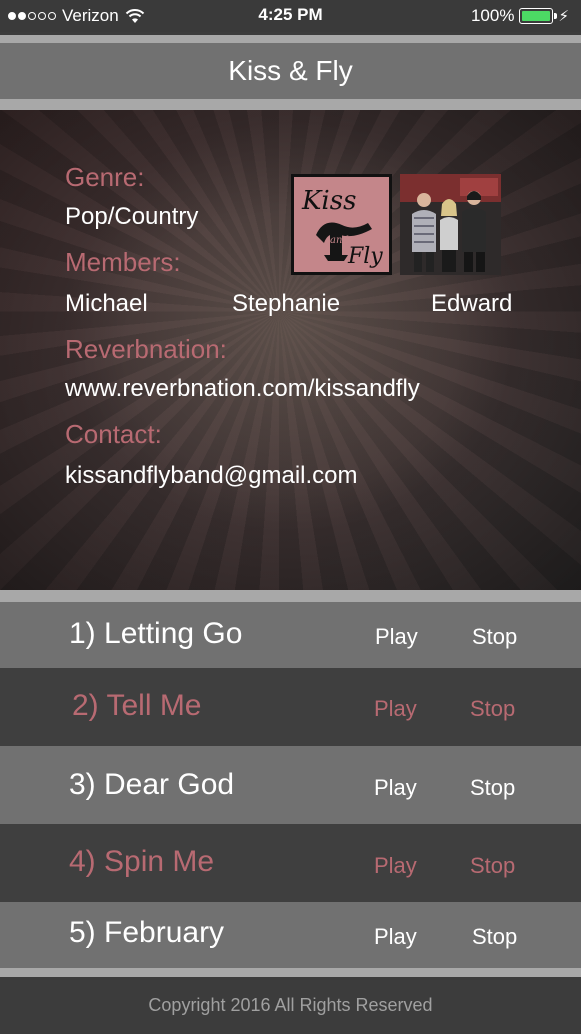  Describe the element at coordinates (472, 303) in the screenshot. I see `member-name: Edward` at that location.